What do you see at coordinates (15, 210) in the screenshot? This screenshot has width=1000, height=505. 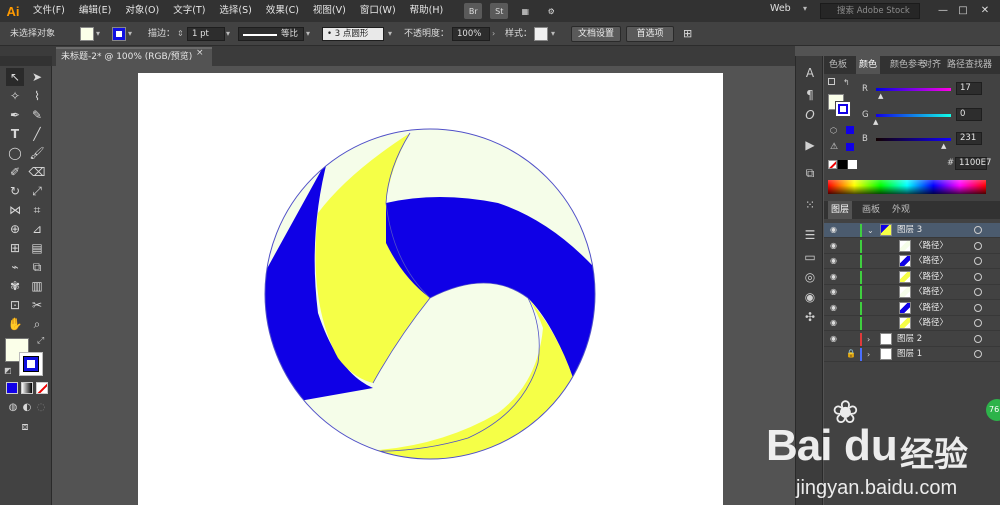 I see `width-tool-icon: ⋈` at bounding box center [15, 210].